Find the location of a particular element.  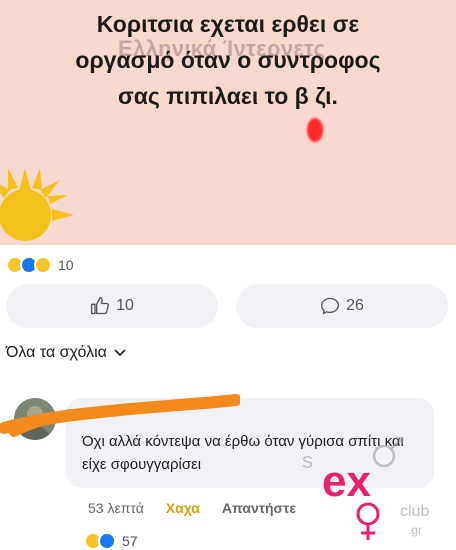

sexclub-logo: s ex club .gr is located at coordinates (365, 488).